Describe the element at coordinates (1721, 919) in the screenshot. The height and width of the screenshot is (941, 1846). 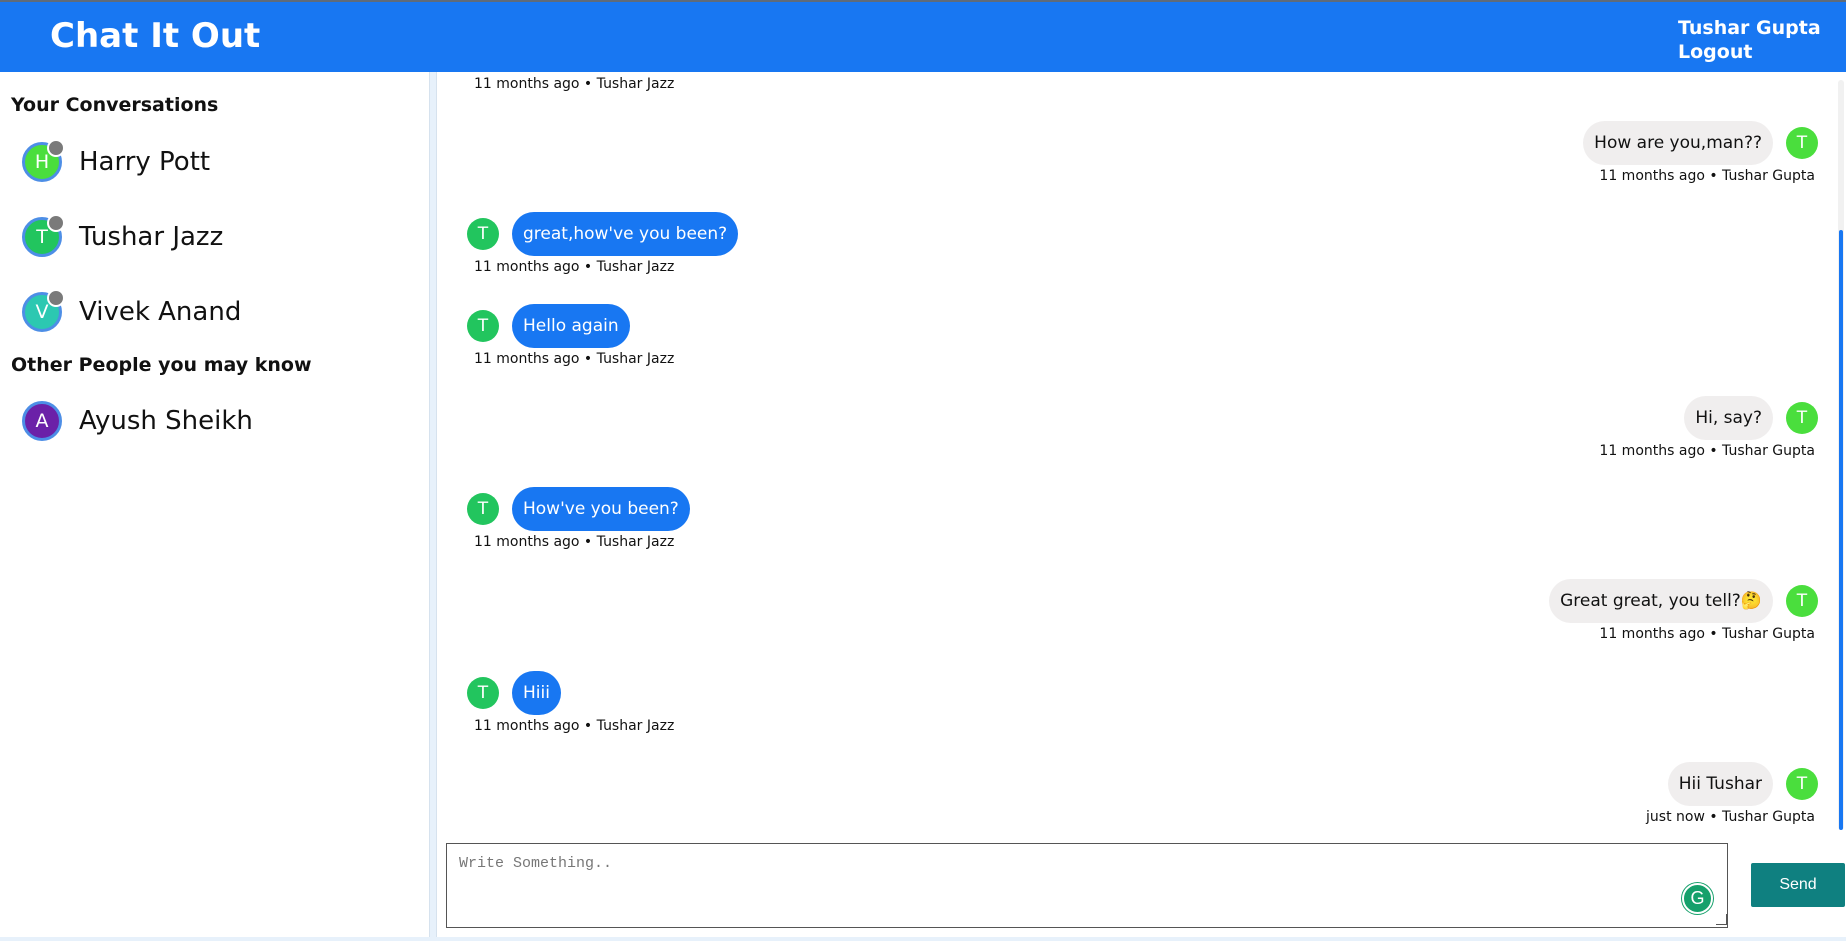
I see `resize-handle-icon` at that location.